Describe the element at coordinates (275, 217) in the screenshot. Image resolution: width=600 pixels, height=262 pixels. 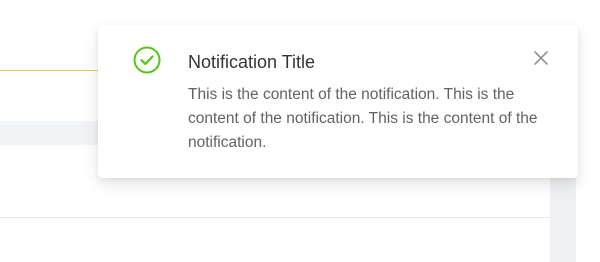
I see `row-divider` at that location.